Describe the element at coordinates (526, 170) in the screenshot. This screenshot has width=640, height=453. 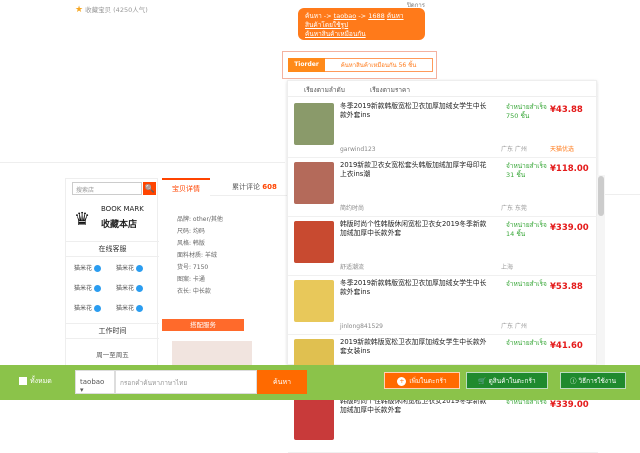
I see `sales-count: จำหน่ายสำเร็จ 31 ชิ้น` at that location.